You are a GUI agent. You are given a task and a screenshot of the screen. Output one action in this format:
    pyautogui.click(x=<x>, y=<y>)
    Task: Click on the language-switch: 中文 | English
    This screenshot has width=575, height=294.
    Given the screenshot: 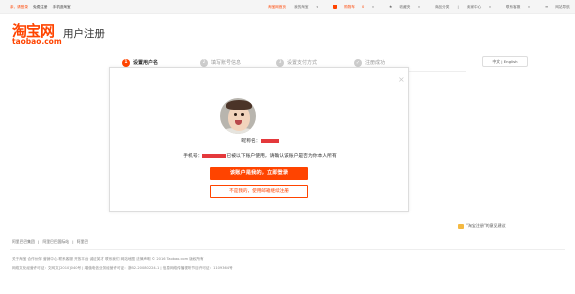 What is the action you would take?
    pyautogui.click(x=505, y=61)
    